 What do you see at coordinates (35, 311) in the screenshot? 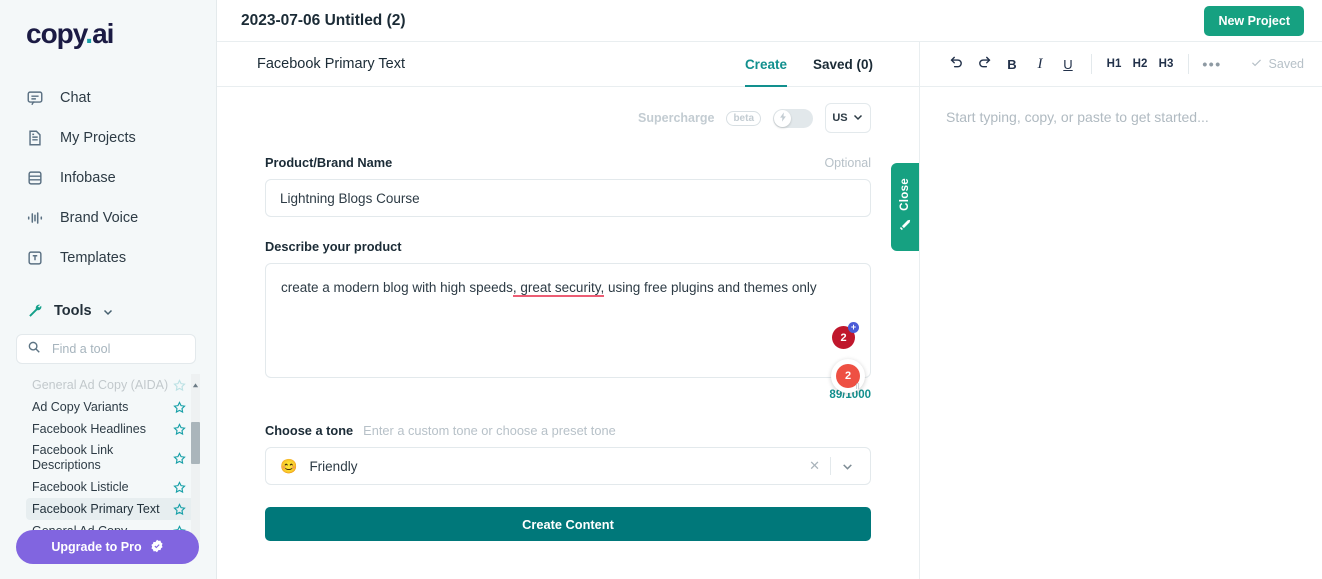
I see `wrench-icon` at bounding box center [35, 311].